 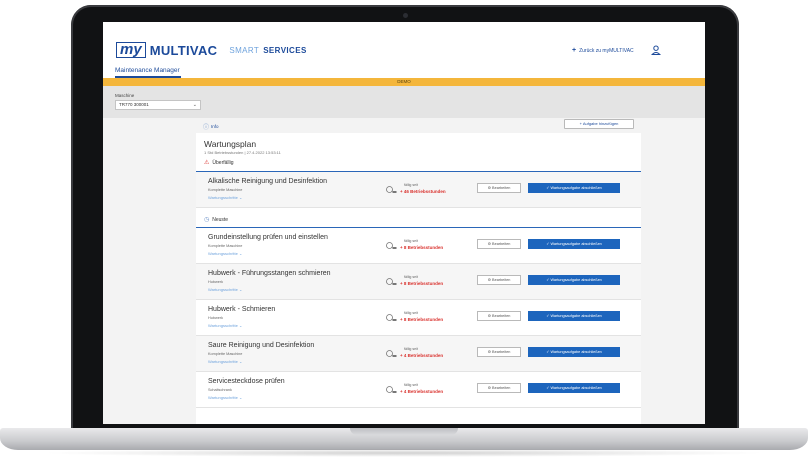 What do you see at coordinates (134, 104) in the screenshot?
I see `machine-selected-value: TR770 300001` at bounding box center [134, 104].